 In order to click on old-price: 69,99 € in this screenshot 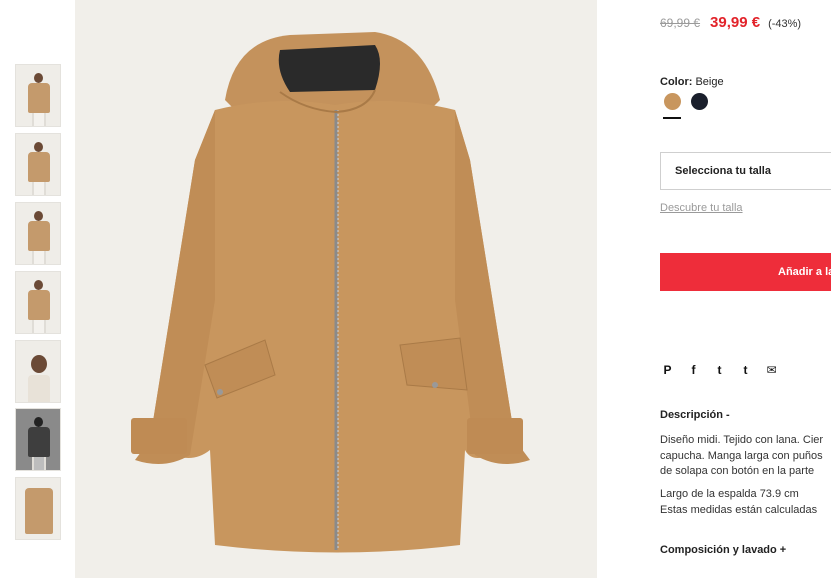, I will do `click(680, 23)`.